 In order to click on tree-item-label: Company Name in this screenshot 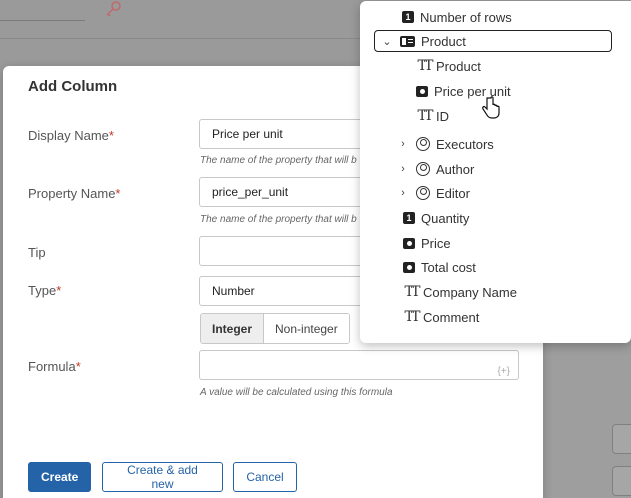, I will do `click(470, 292)`.